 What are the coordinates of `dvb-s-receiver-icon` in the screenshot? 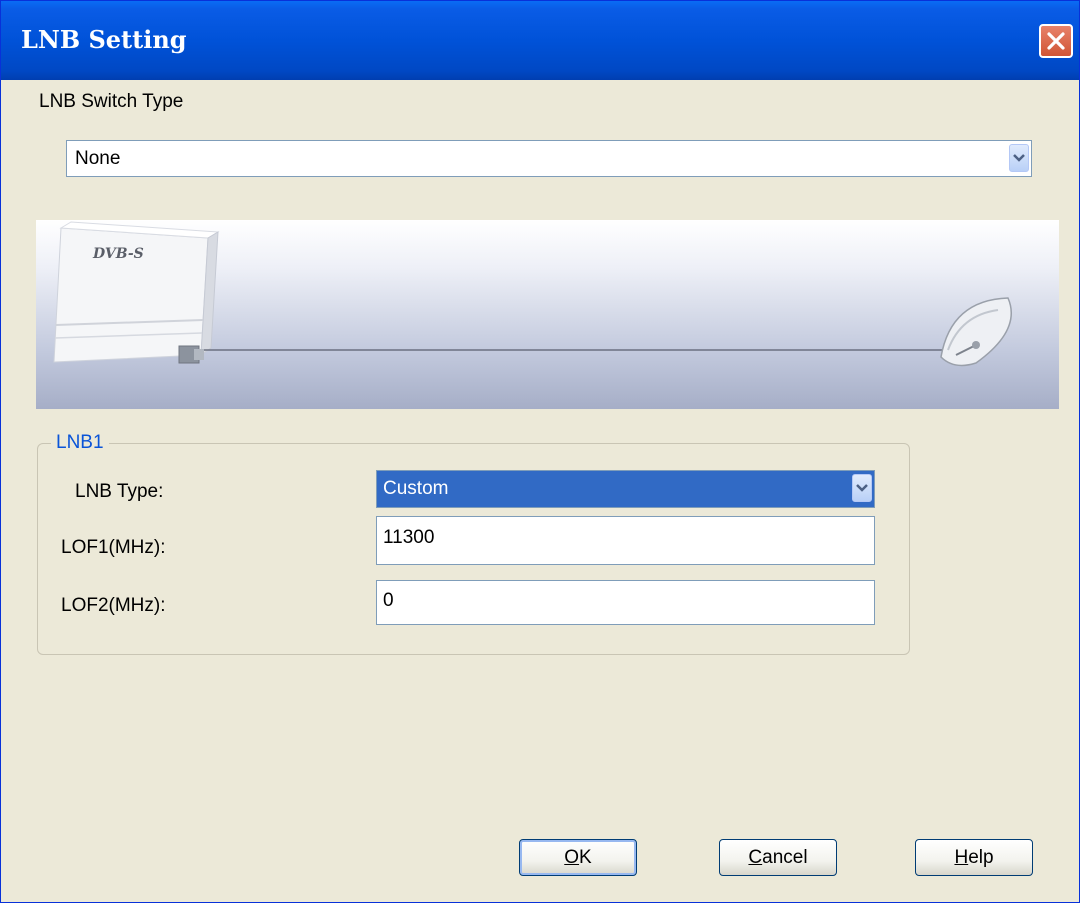 It's located at (136, 292).